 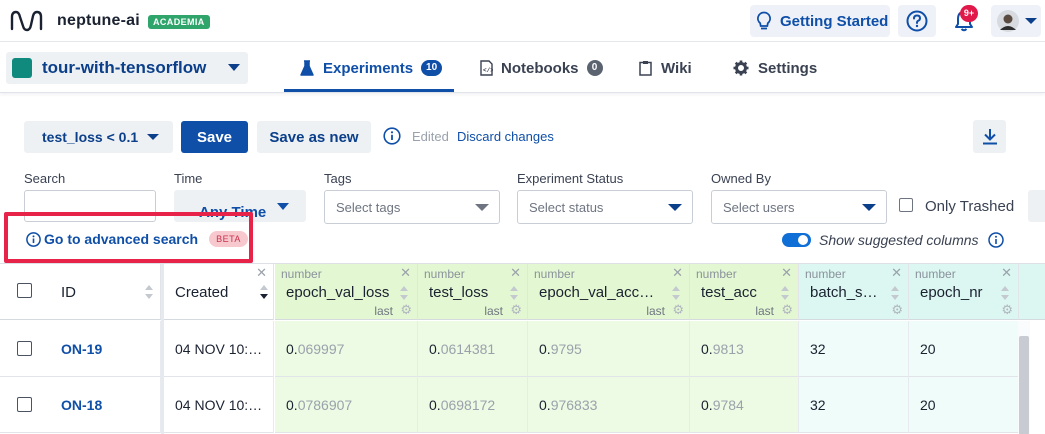 What do you see at coordinates (594, 68) in the screenshot?
I see `notebooks-count-badge: 0` at bounding box center [594, 68].